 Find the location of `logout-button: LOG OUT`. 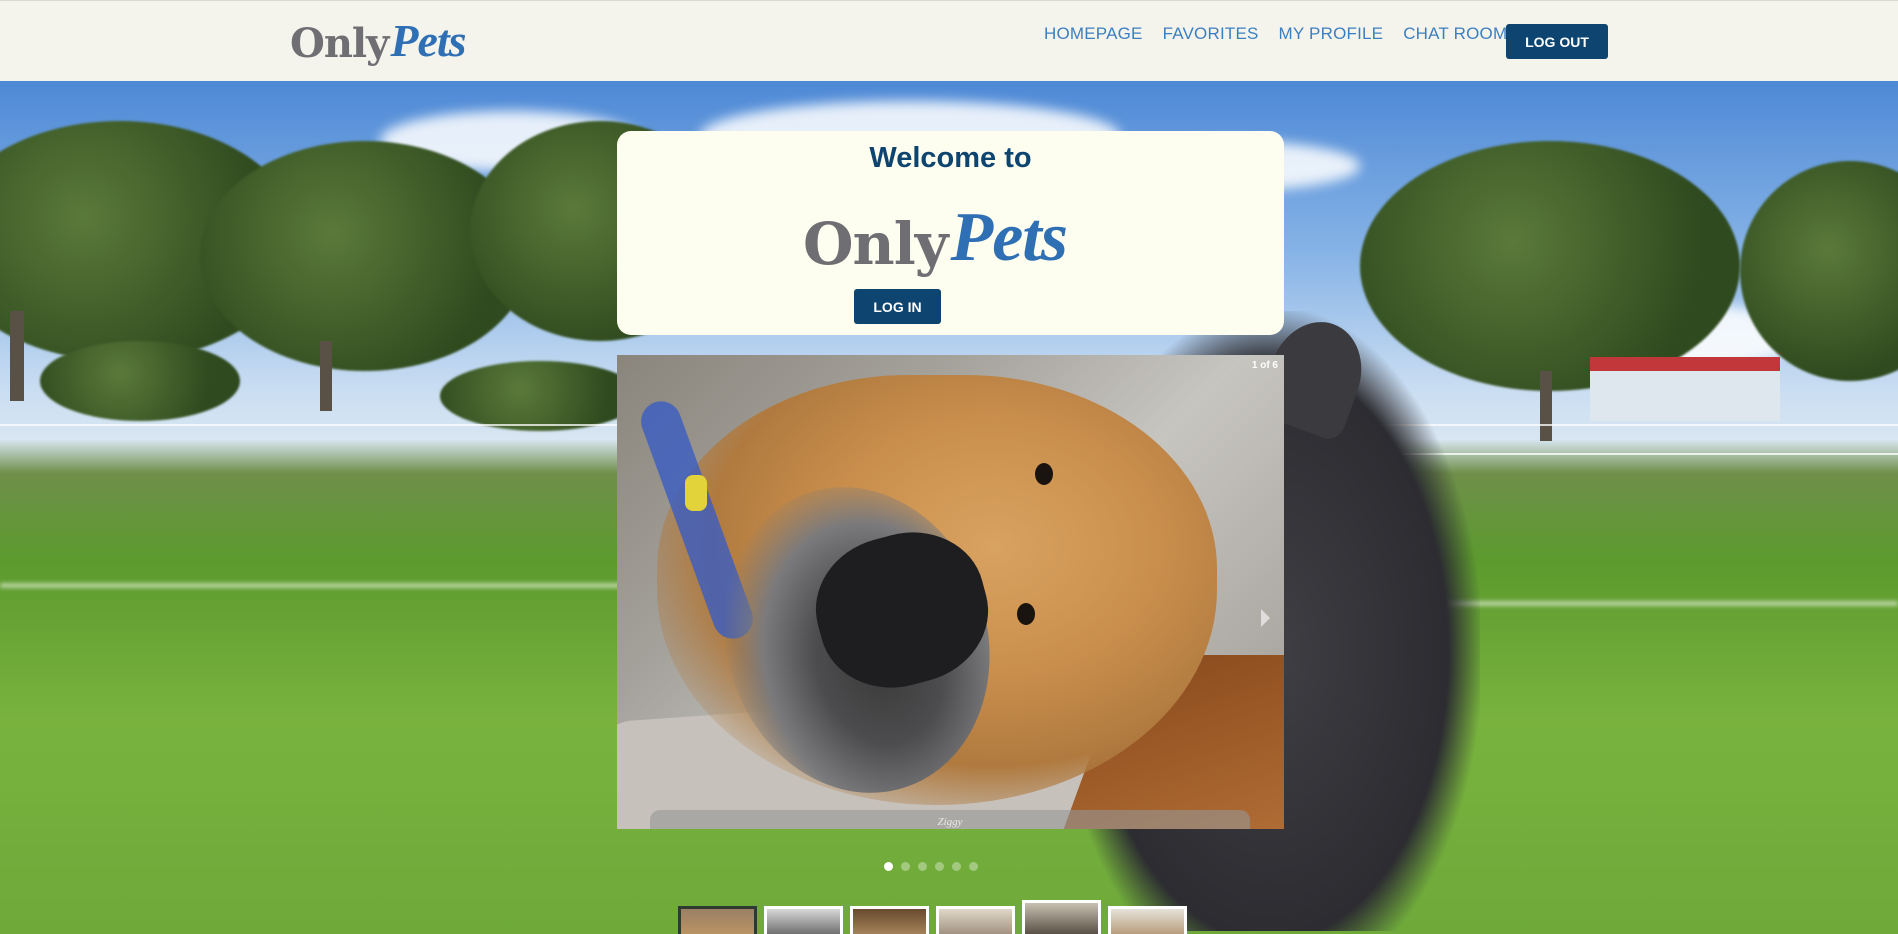

logout-button: LOG OUT is located at coordinates (1557, 41).